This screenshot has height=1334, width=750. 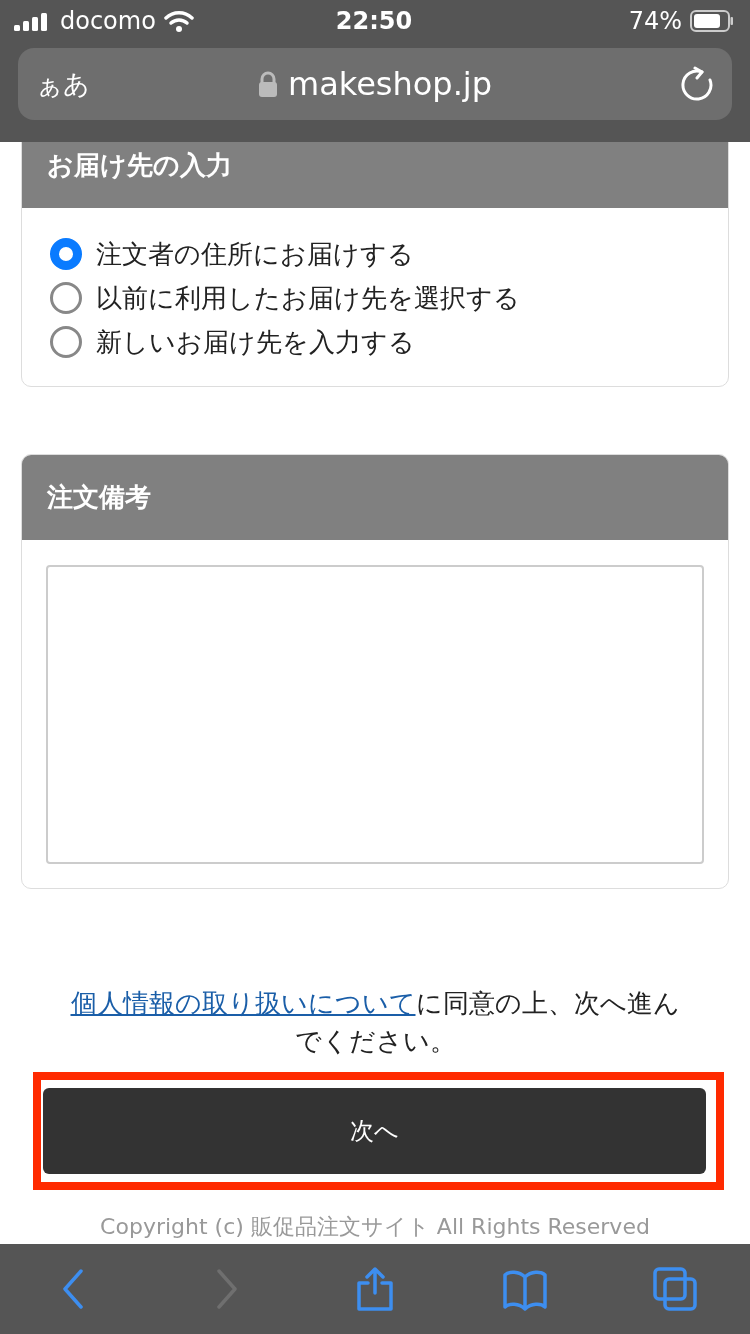 I want to click on clock-time: 22:50, so click(x=374, y=21).